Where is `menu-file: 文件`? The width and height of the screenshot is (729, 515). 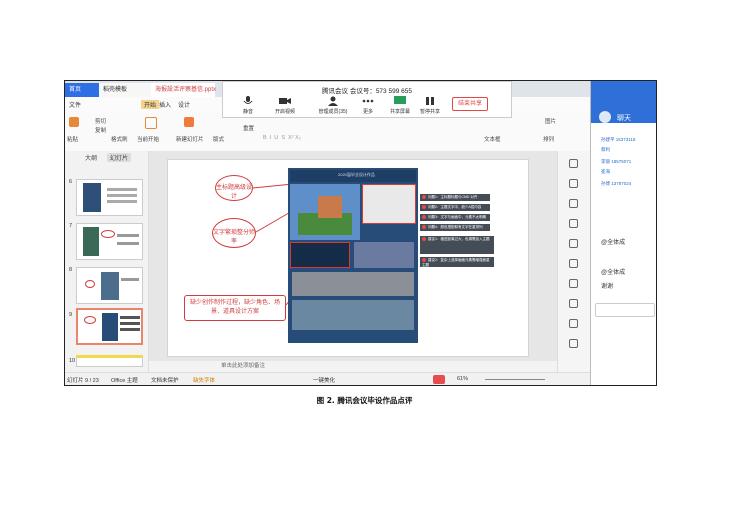 menu-file: 文件 is located at coordinates (75, 104).